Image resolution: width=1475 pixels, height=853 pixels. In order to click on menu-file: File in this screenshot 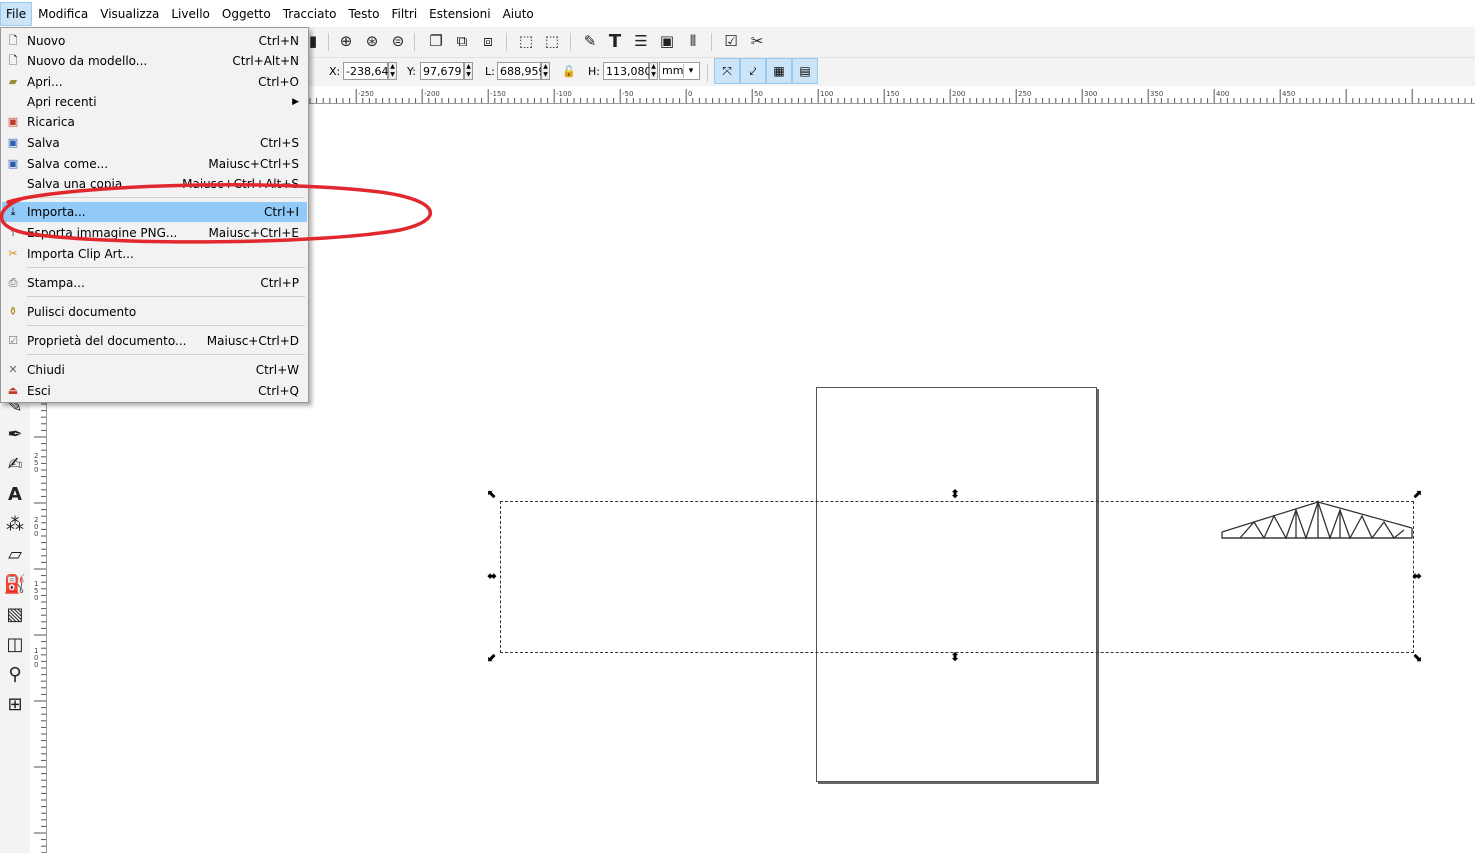, I will do `click(16, 13)`.